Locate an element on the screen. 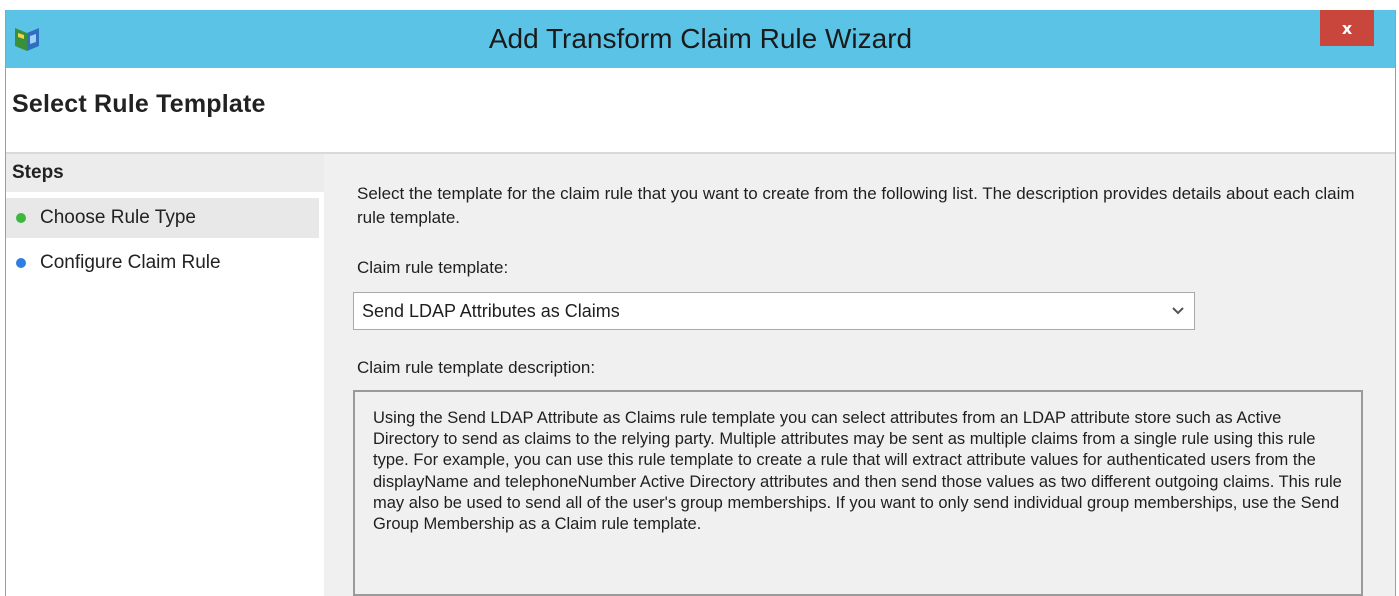 This screenshot has width=1399, height=596. step-configure-claim-rule: Configure Claim Rule is located at coordinates (162, 263).